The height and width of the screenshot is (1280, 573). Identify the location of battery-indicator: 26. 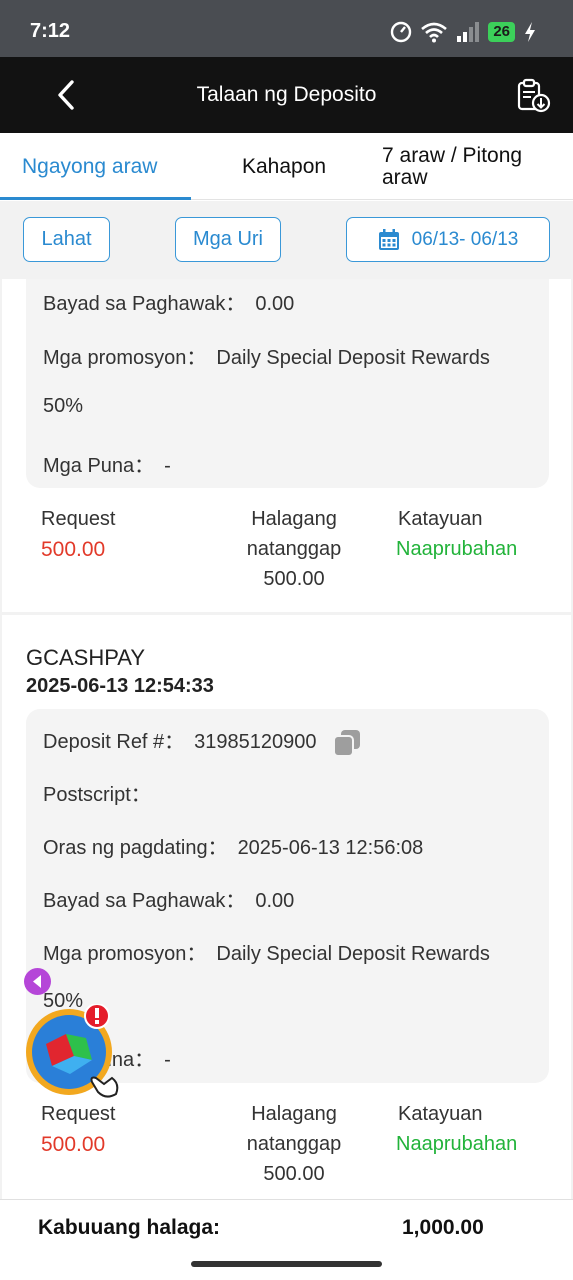
(501, 32).